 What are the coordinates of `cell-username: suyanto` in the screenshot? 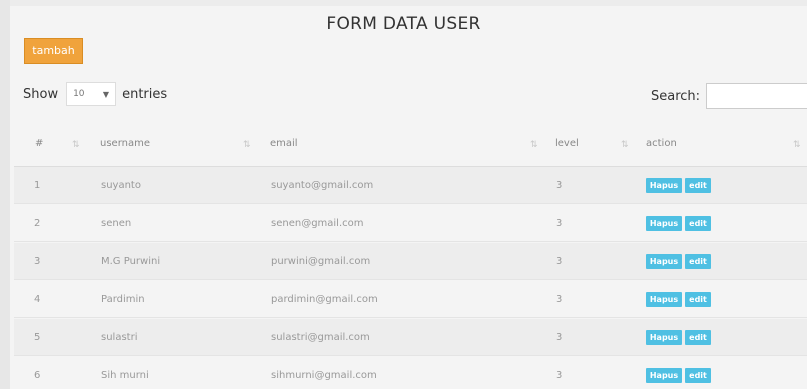 It's located at (121, 185).